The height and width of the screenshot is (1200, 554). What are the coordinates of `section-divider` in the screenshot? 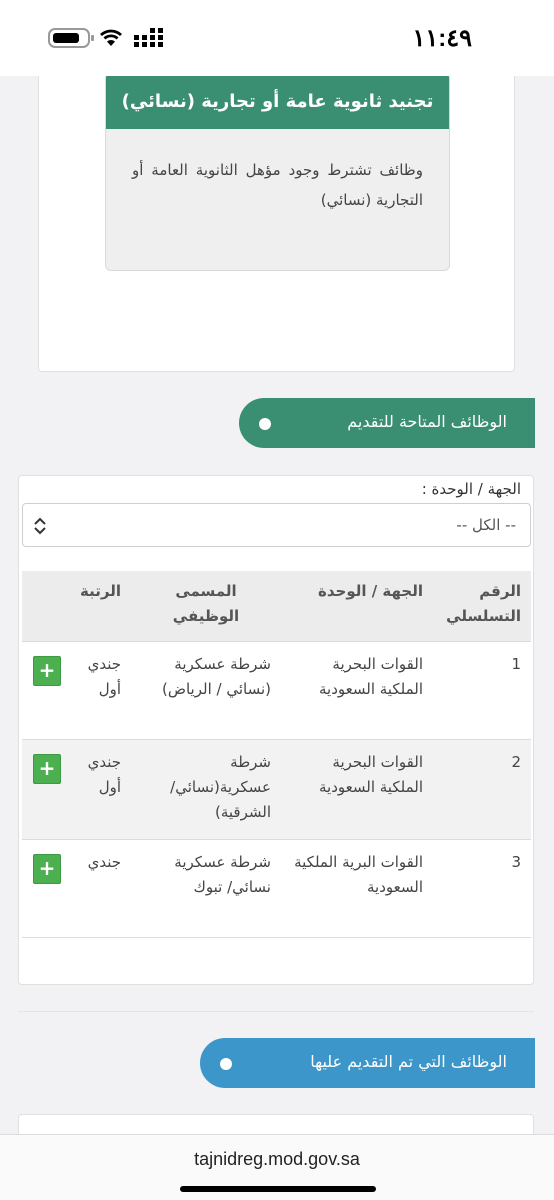 It's located at (276, 1011).